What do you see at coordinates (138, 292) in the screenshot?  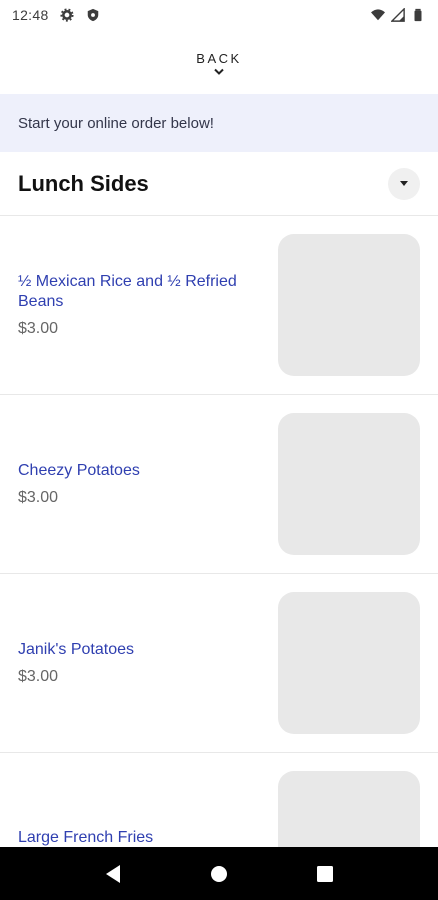 I see `menu-item-name: ½ Mexican Rice and ½ Refried Beans` at bounding box center [138, 292].